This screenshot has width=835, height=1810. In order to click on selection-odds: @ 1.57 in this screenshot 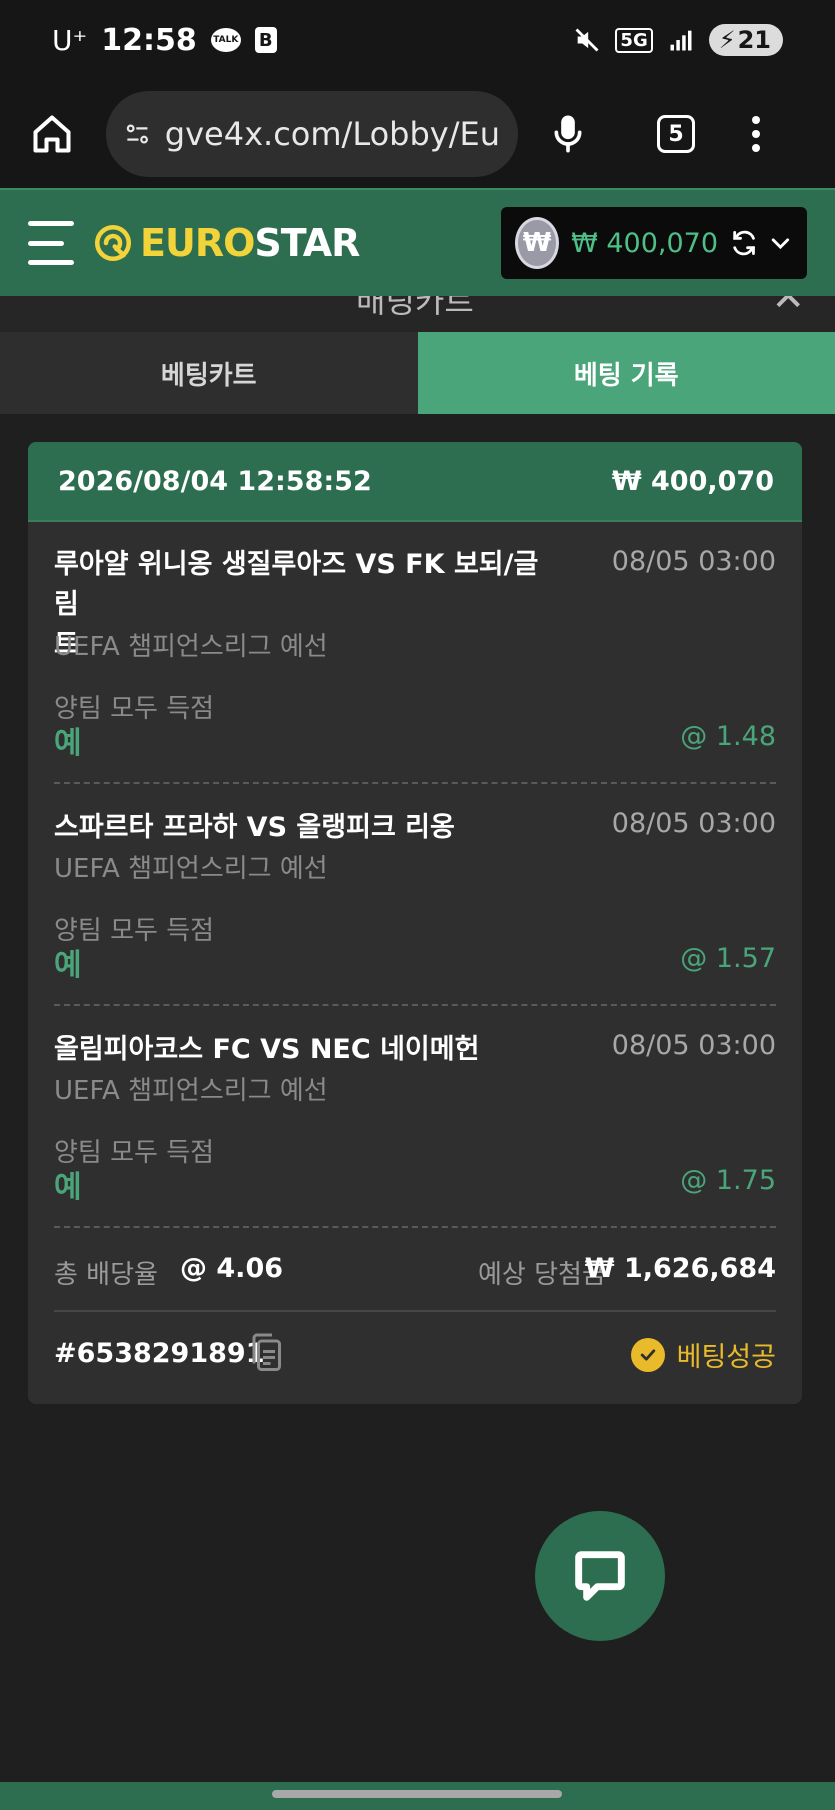, I will do `click(728, 958)`.